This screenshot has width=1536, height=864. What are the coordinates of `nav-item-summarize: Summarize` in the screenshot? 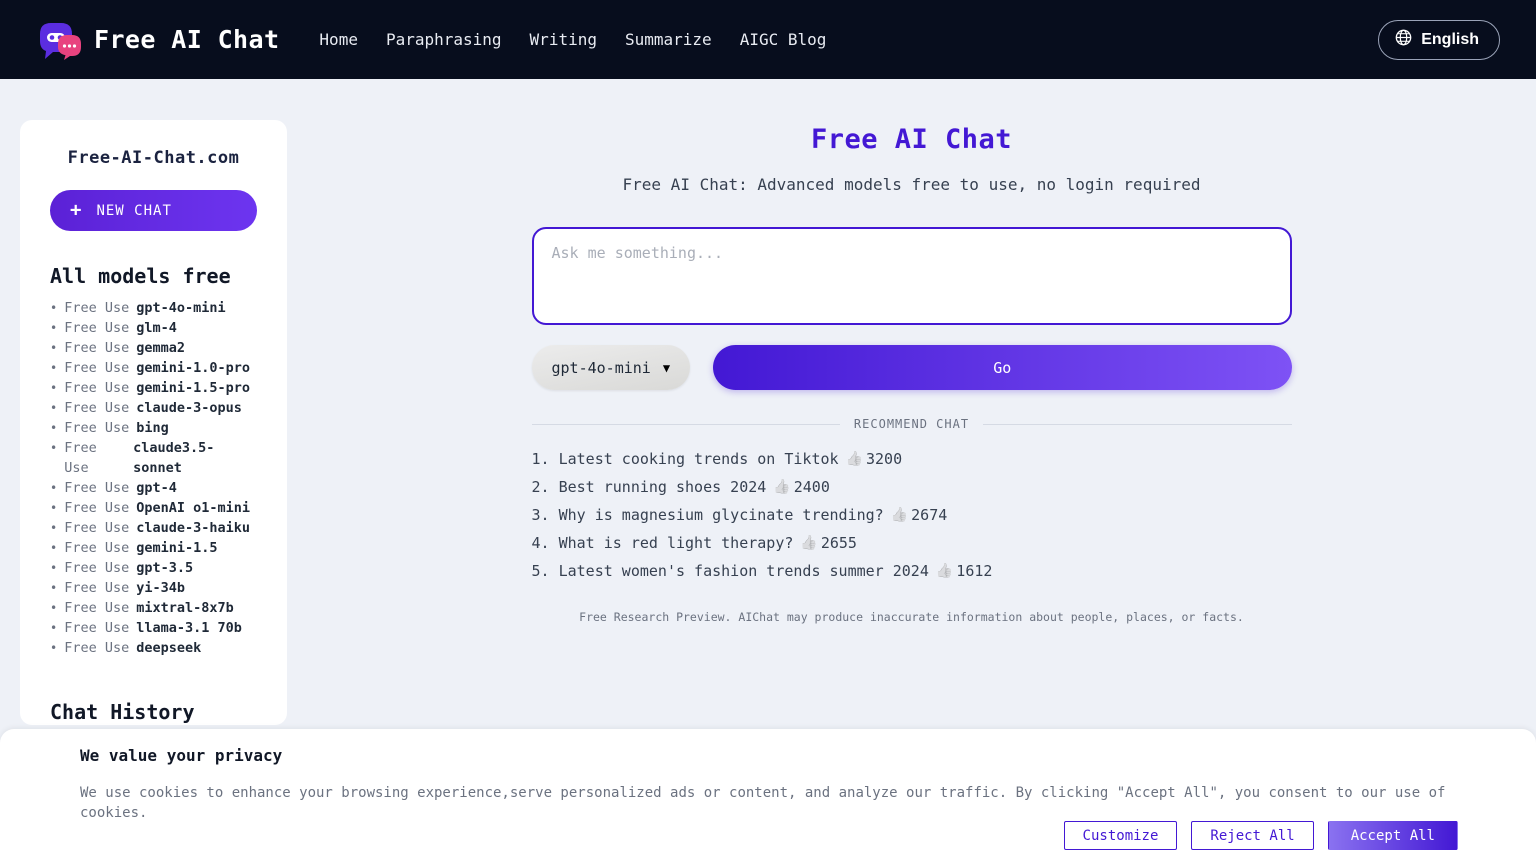 It's located at (668, 39).